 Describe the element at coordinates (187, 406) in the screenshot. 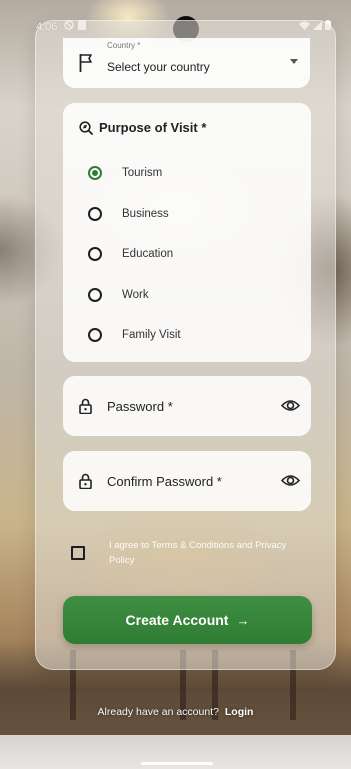

I see `password-field: Password *` at that location.